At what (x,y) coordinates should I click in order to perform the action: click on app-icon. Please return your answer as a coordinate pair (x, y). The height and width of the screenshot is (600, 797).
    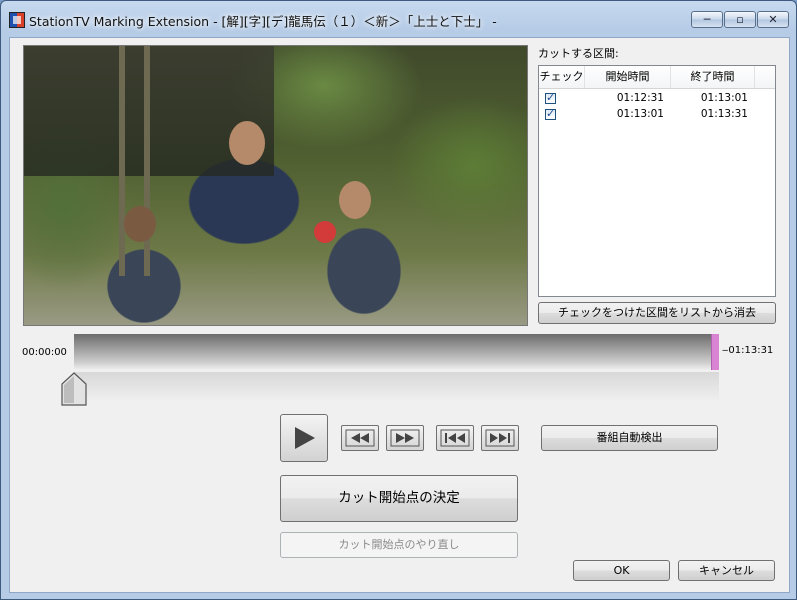
    Looking at the image, I should click on (17, 20).